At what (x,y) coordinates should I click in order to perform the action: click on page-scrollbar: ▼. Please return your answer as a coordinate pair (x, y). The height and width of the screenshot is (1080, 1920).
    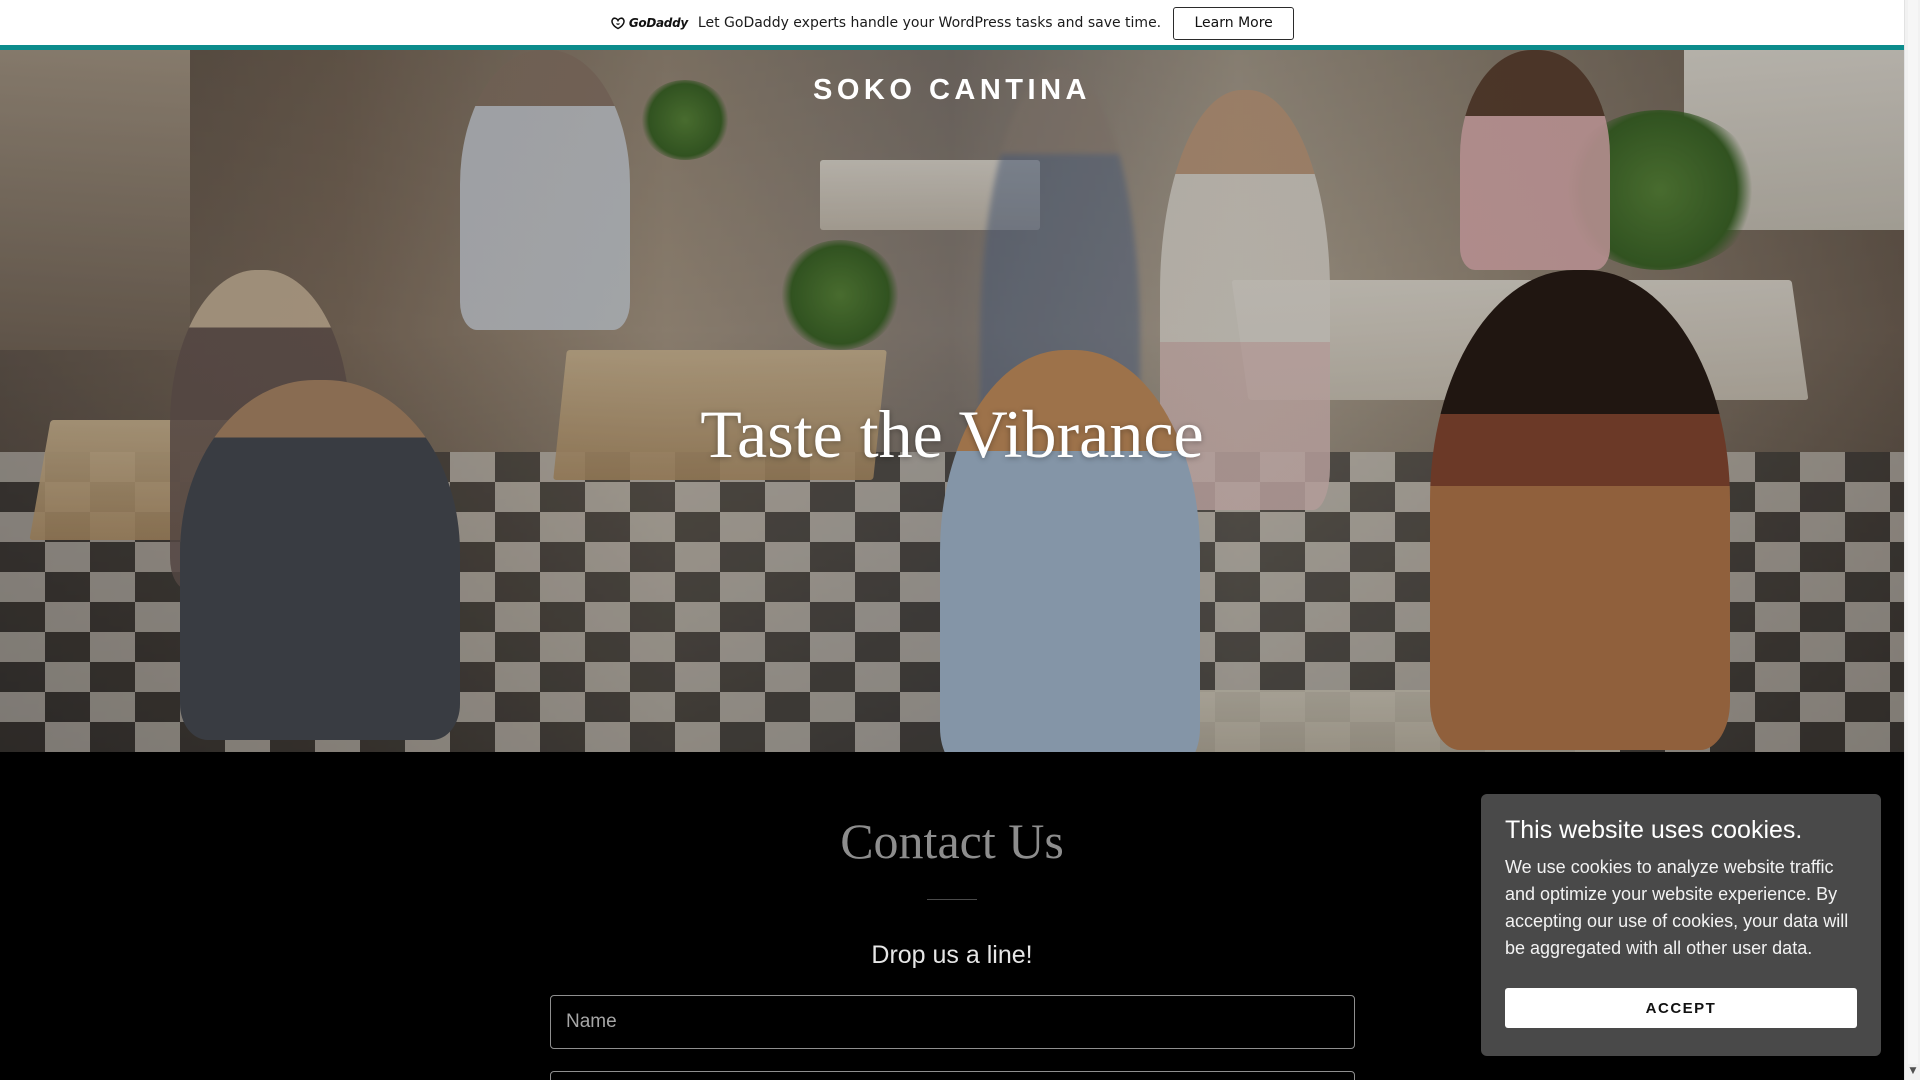
    Looking at the image, I should click on (1912, 540).